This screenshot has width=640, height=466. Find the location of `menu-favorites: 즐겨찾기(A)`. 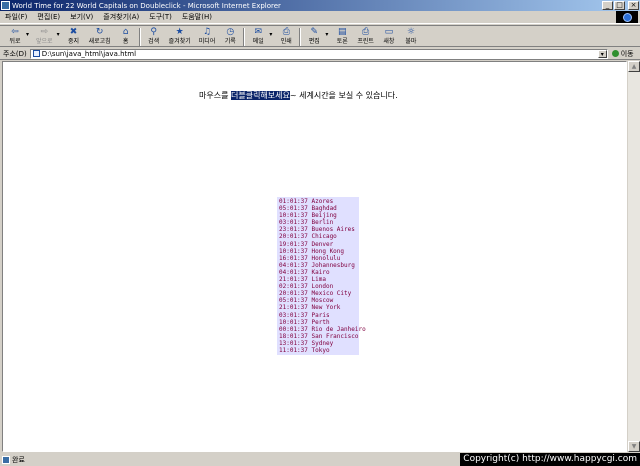

menu-favorites: 즐겨찾기(A) is located at coordinates (121, 17).